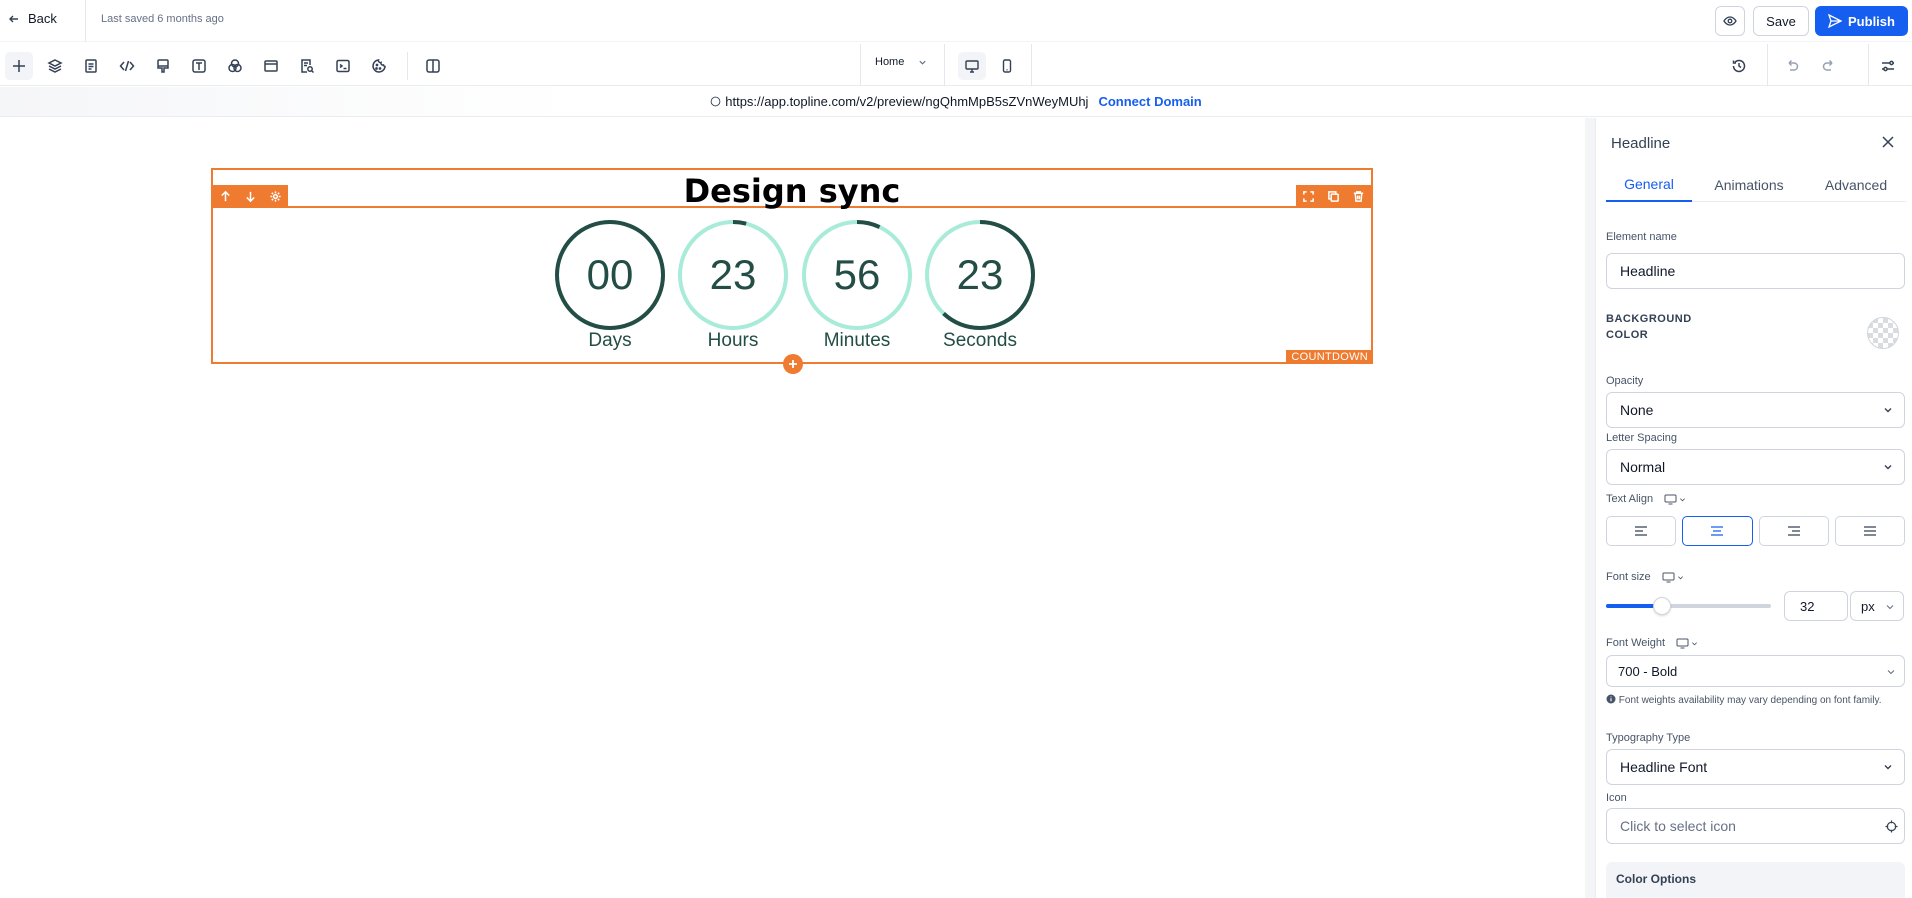 Image resolution: width=1912 pixels, height=898 pixels. I want to click on layers-icon, so click(55, 66).